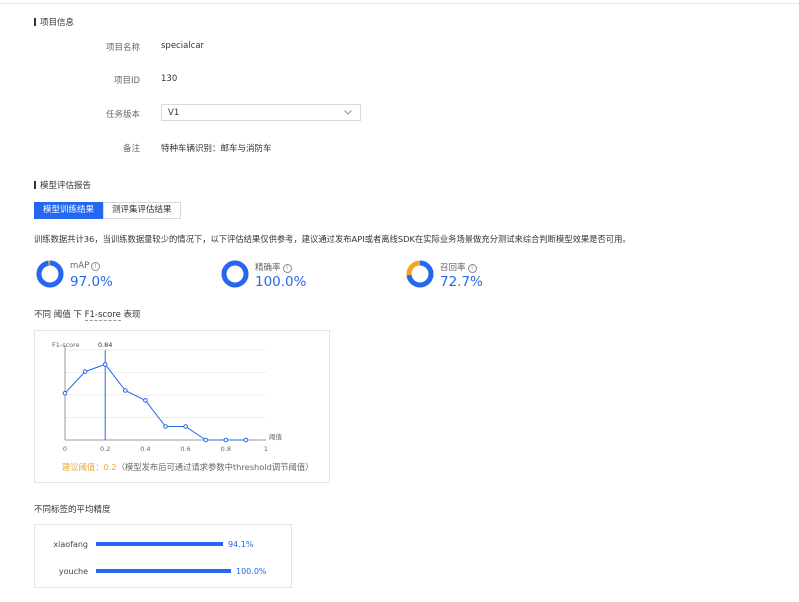 This screenshot has height=602, width=799. Describe the element at coordinates (185, 449) in the screenshot. I see `x-tick-label: 0.6` at that location.